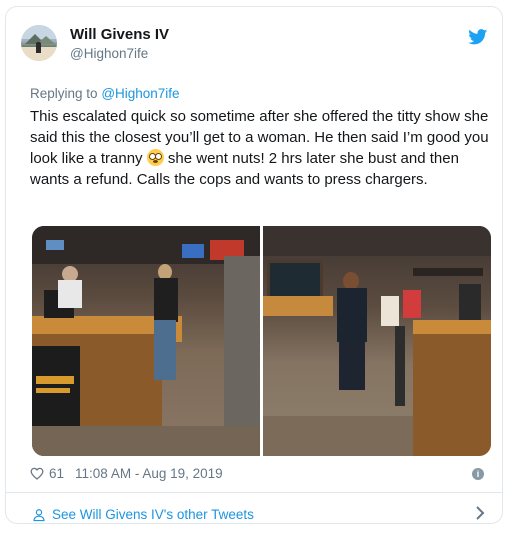  Describe the element at coordinates (119, 34) in the screenshot. I see `author-name: Will Givens IV` at that location.